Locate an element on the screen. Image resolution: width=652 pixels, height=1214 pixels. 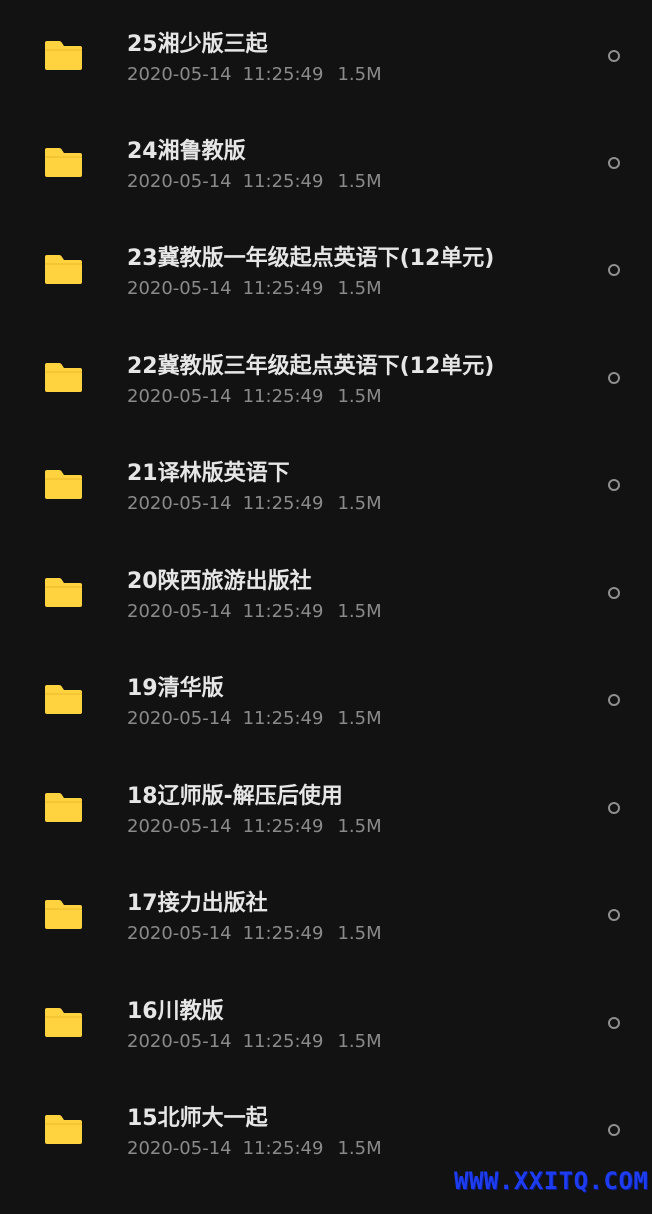
file-row: 25湘少版三起 2020-05-14 11:25:49 1.5M is located at coordinates (326, 86).